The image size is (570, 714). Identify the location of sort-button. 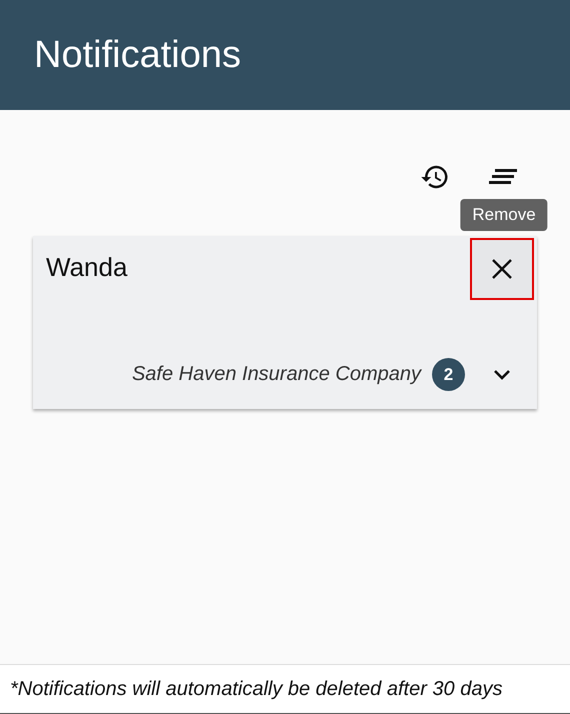
(504, 177).